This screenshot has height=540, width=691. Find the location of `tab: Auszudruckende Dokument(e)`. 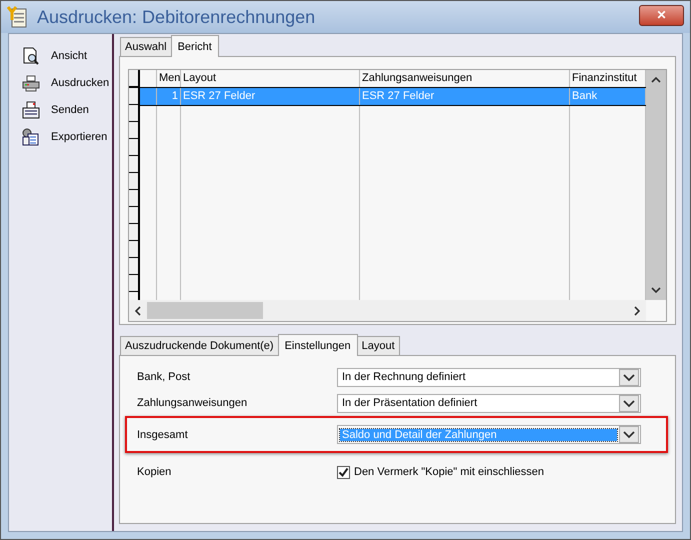

tab: Auszudruckende Dokument(e) is located at coordinates (199, 345).